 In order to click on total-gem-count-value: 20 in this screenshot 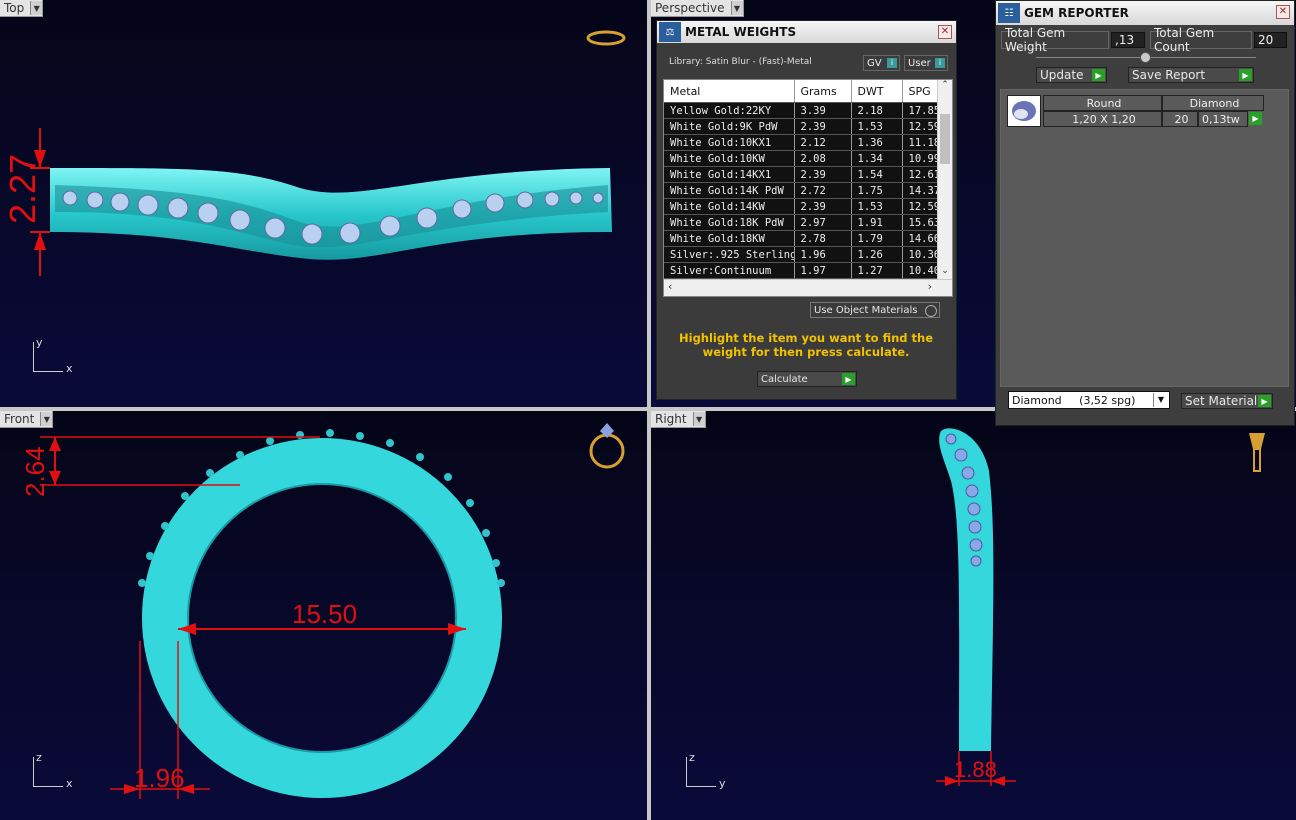, I will do `click(1270, 40)`.